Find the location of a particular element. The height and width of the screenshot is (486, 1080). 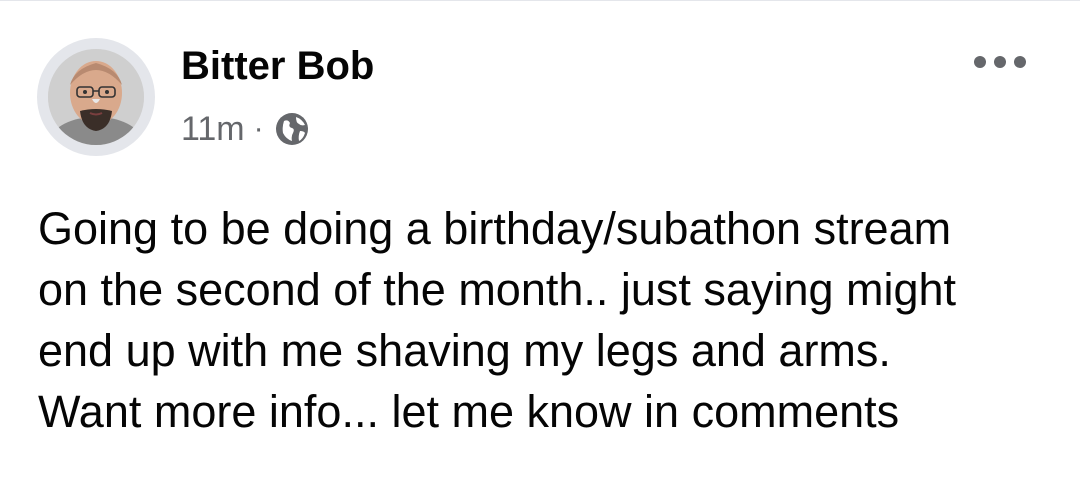

post-text-line: end up with me shaving my legs and arms. is located at coordinates (464, 350).